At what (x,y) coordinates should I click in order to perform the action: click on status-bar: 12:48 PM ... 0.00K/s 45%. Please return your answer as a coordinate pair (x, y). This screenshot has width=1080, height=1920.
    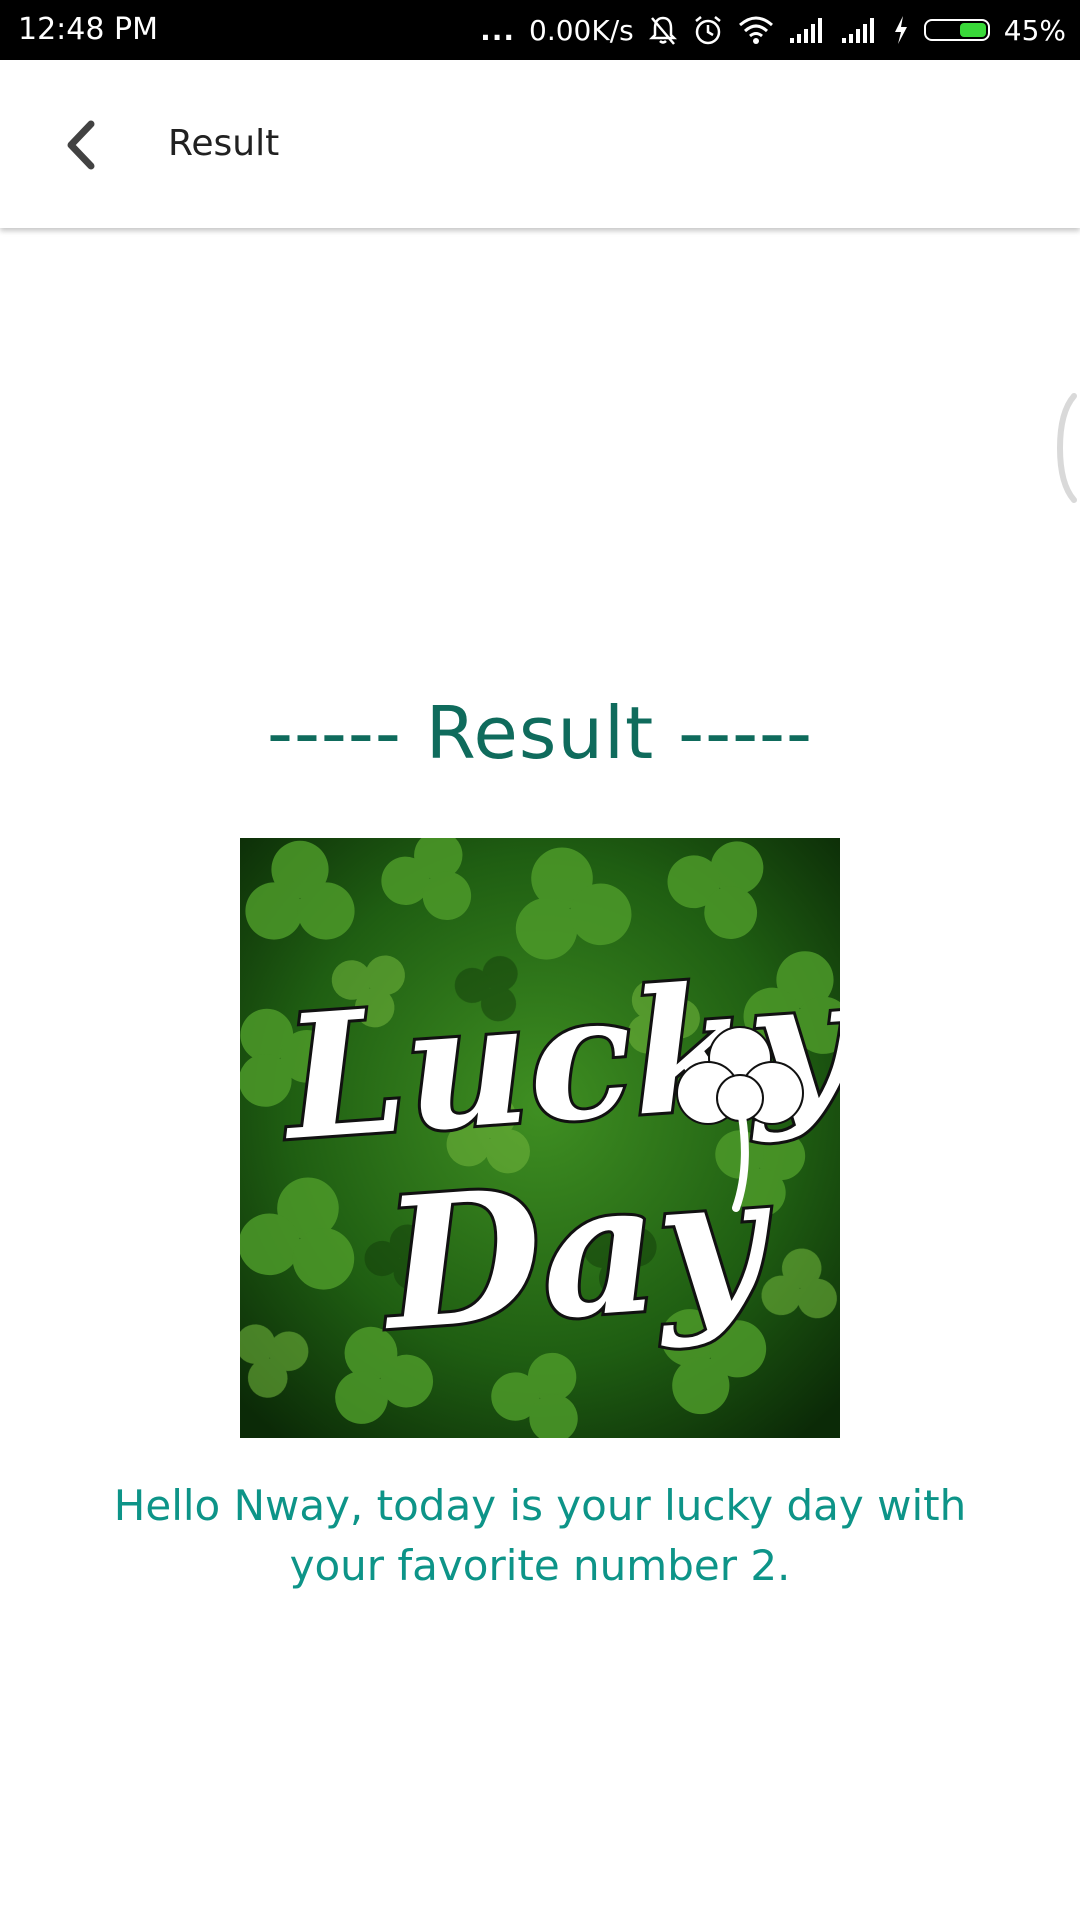
    Looking at the image, I should click on (540, 30).